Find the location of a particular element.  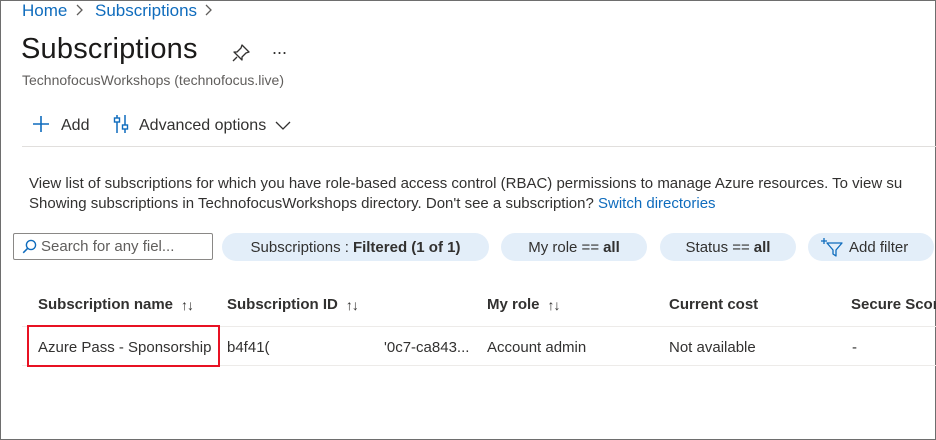

column-header-label: Subscription ID is located at coordinates (282, 304).